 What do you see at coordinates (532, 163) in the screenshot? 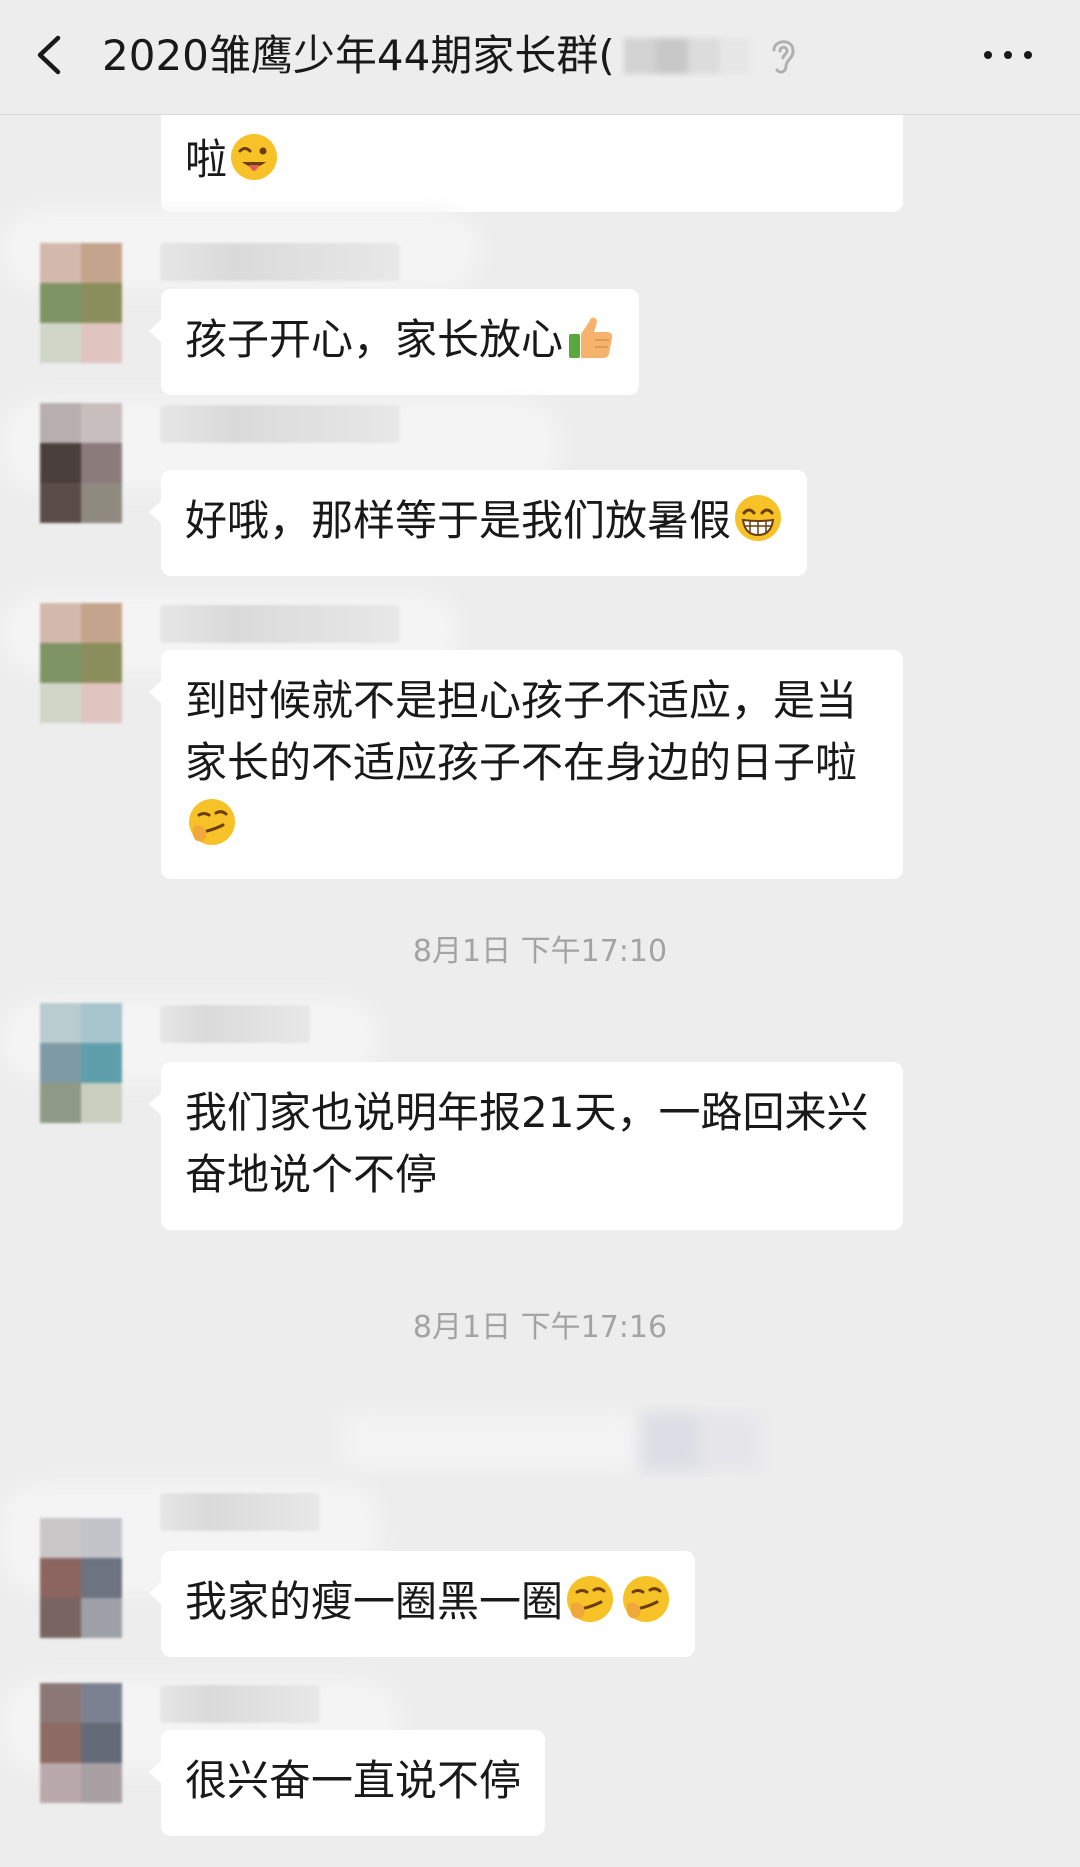
I see `message-bubble: 啦` at bounding box center [532, 163].